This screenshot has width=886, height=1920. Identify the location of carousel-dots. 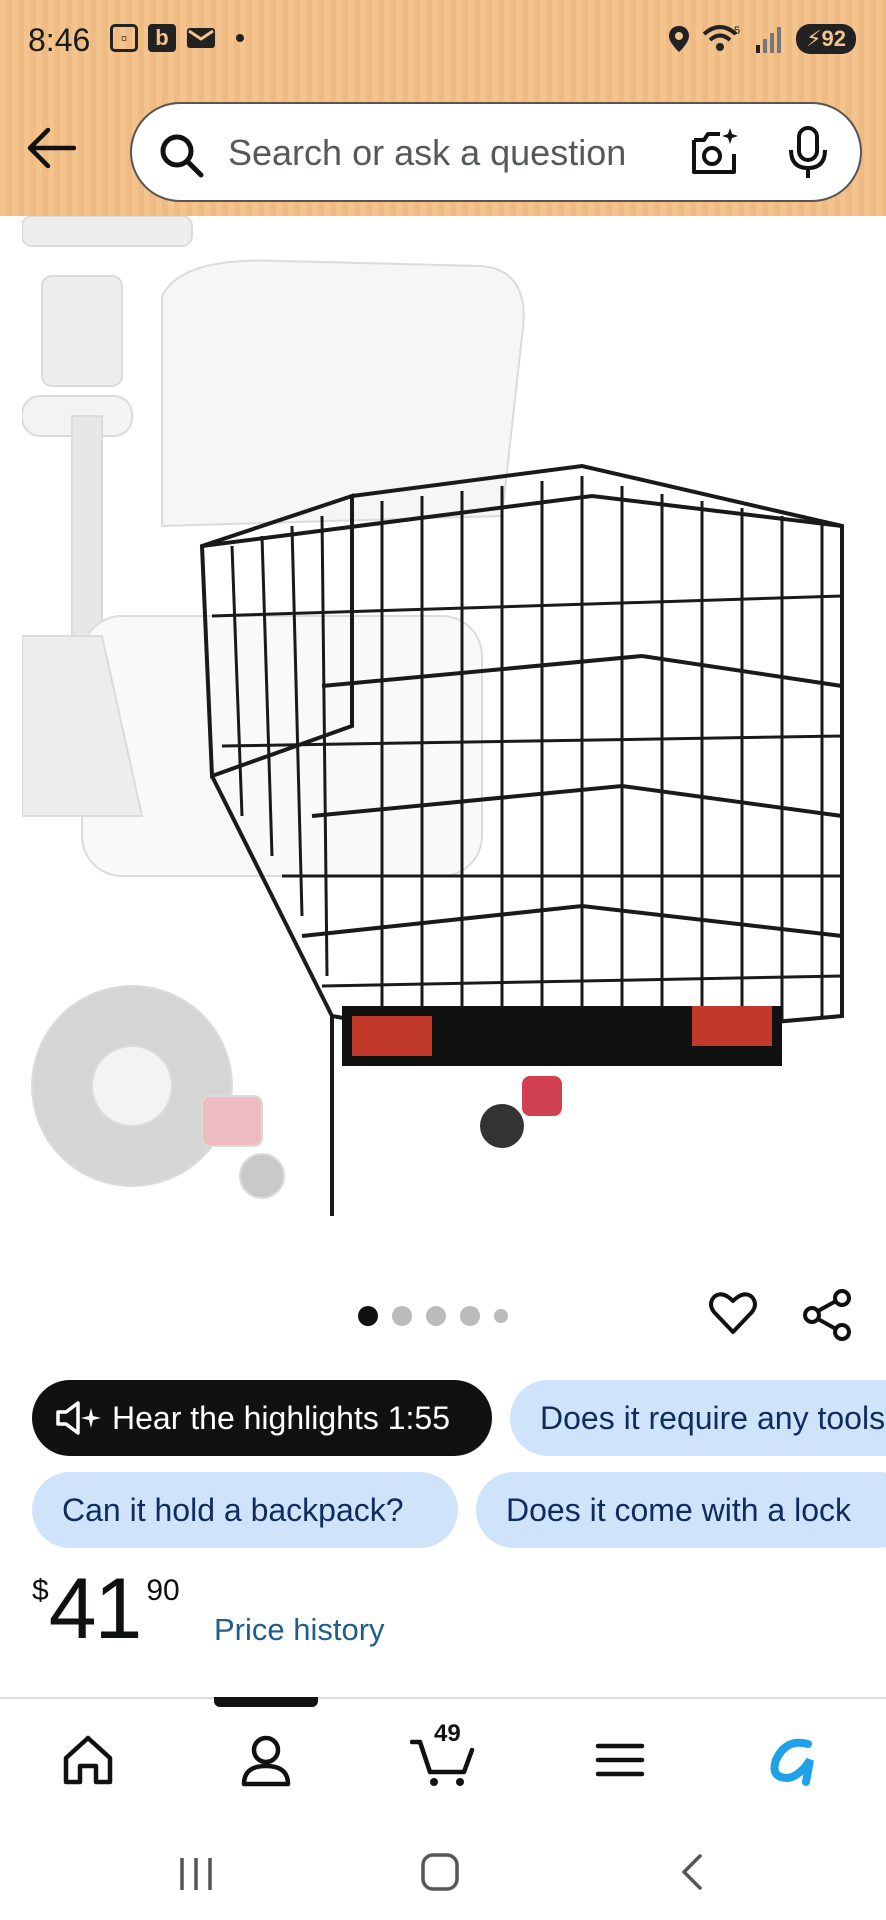
(433, 1316).